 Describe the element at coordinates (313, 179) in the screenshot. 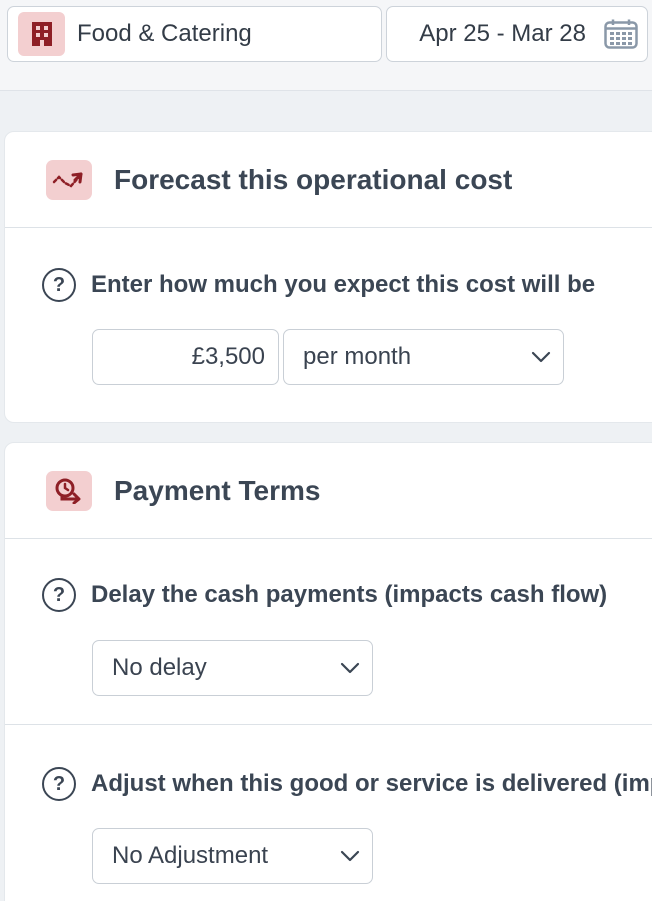

I see `forecast-card-title: Forecast this operational cost` at that location.